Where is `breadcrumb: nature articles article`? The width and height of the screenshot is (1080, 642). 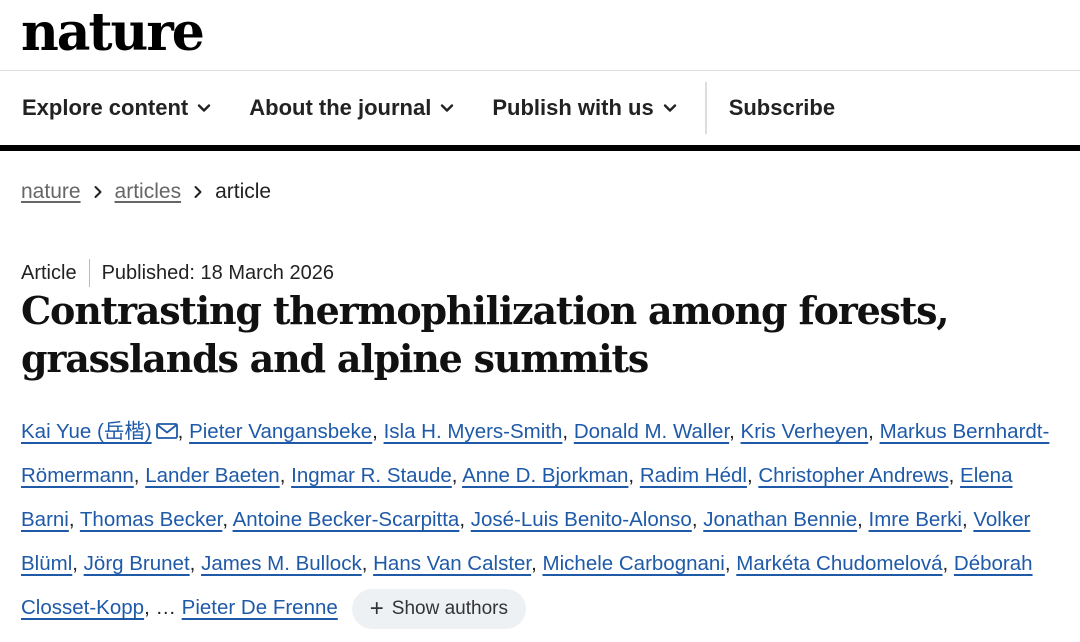 breadcrumb: nature articles article is located at coordinates (146, 192).